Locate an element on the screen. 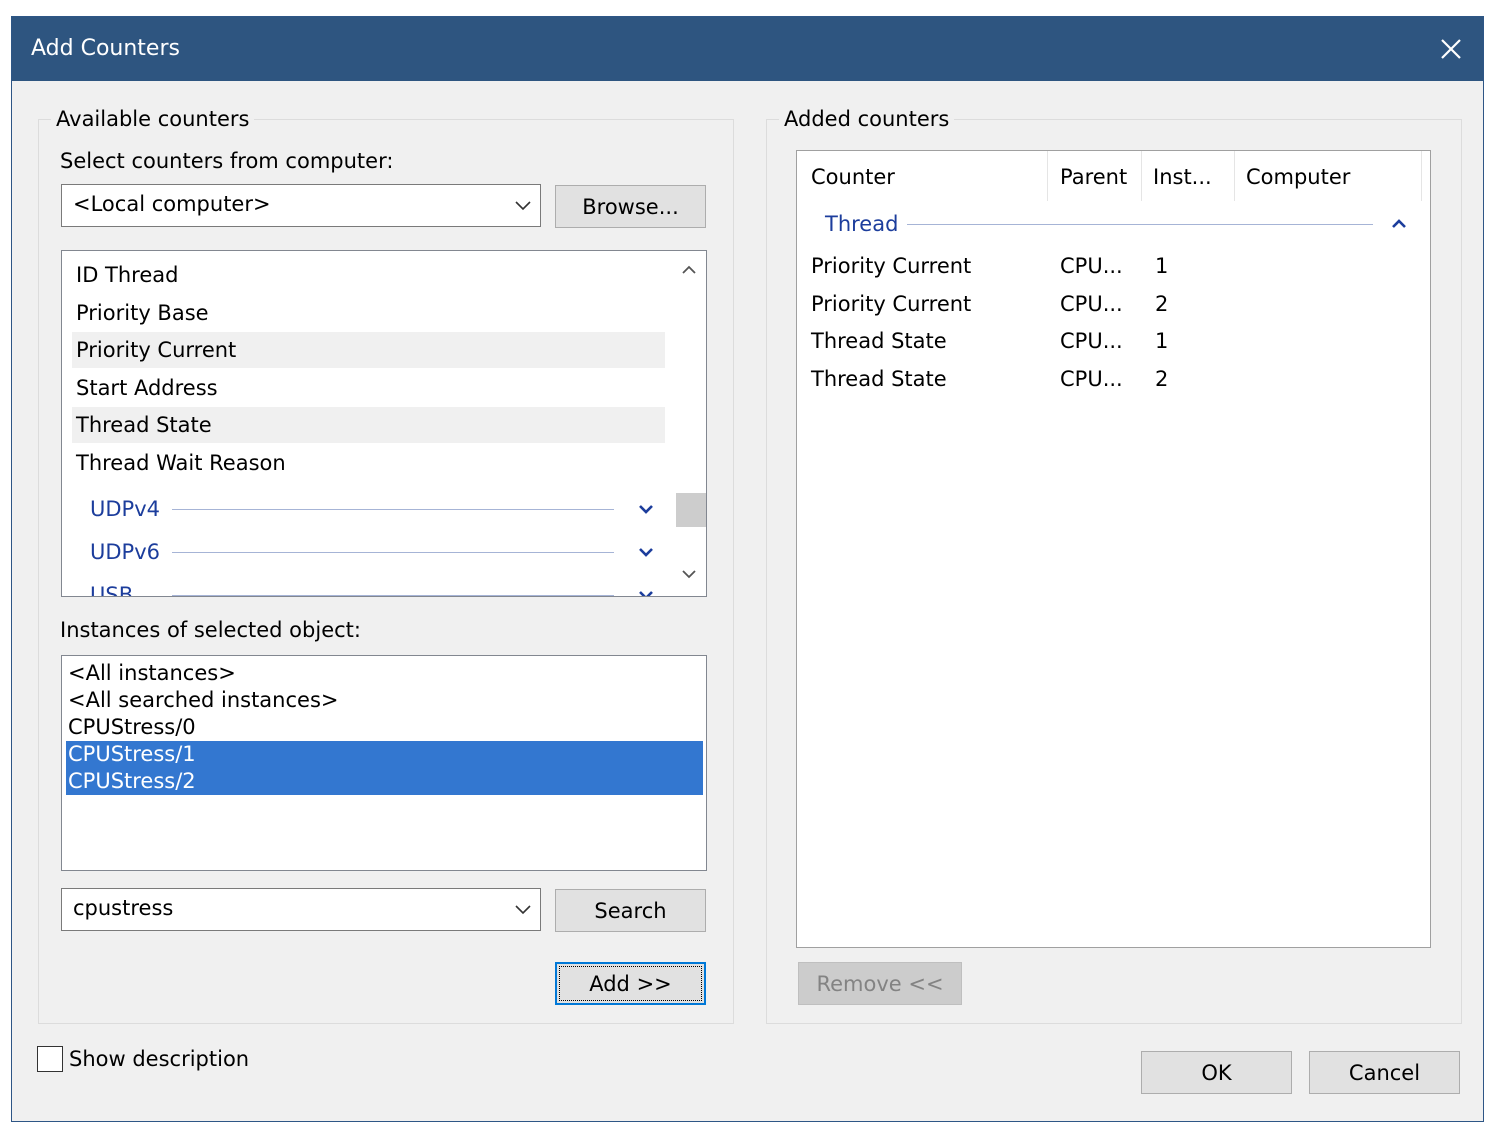 The image size is (1496, 1130). ok-button-label: OK is located at coordinates (1216, 1072).